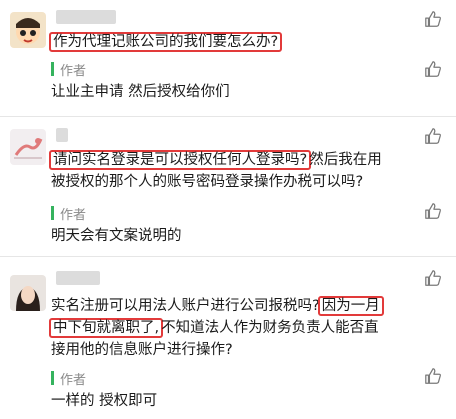 This screenshot has width=456, height=419. What do you see at coordinates (166, 42) in the screenshot?
I see `highlighted-text: 作为代理记账公司的我们要怎么办?` at bounding box center [166, 42].